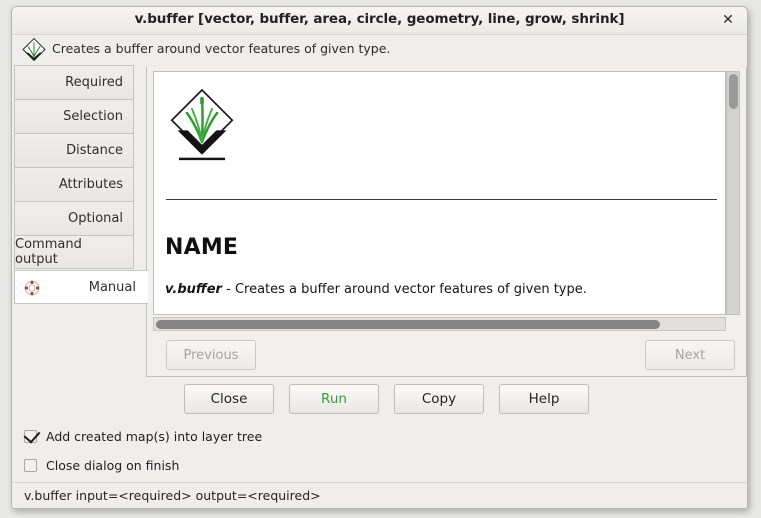 The height and width of the screenshot is (518, 761). Describe the element at coordinates (690, 355) in the screenshot. I see `next-button: Next` at that location.